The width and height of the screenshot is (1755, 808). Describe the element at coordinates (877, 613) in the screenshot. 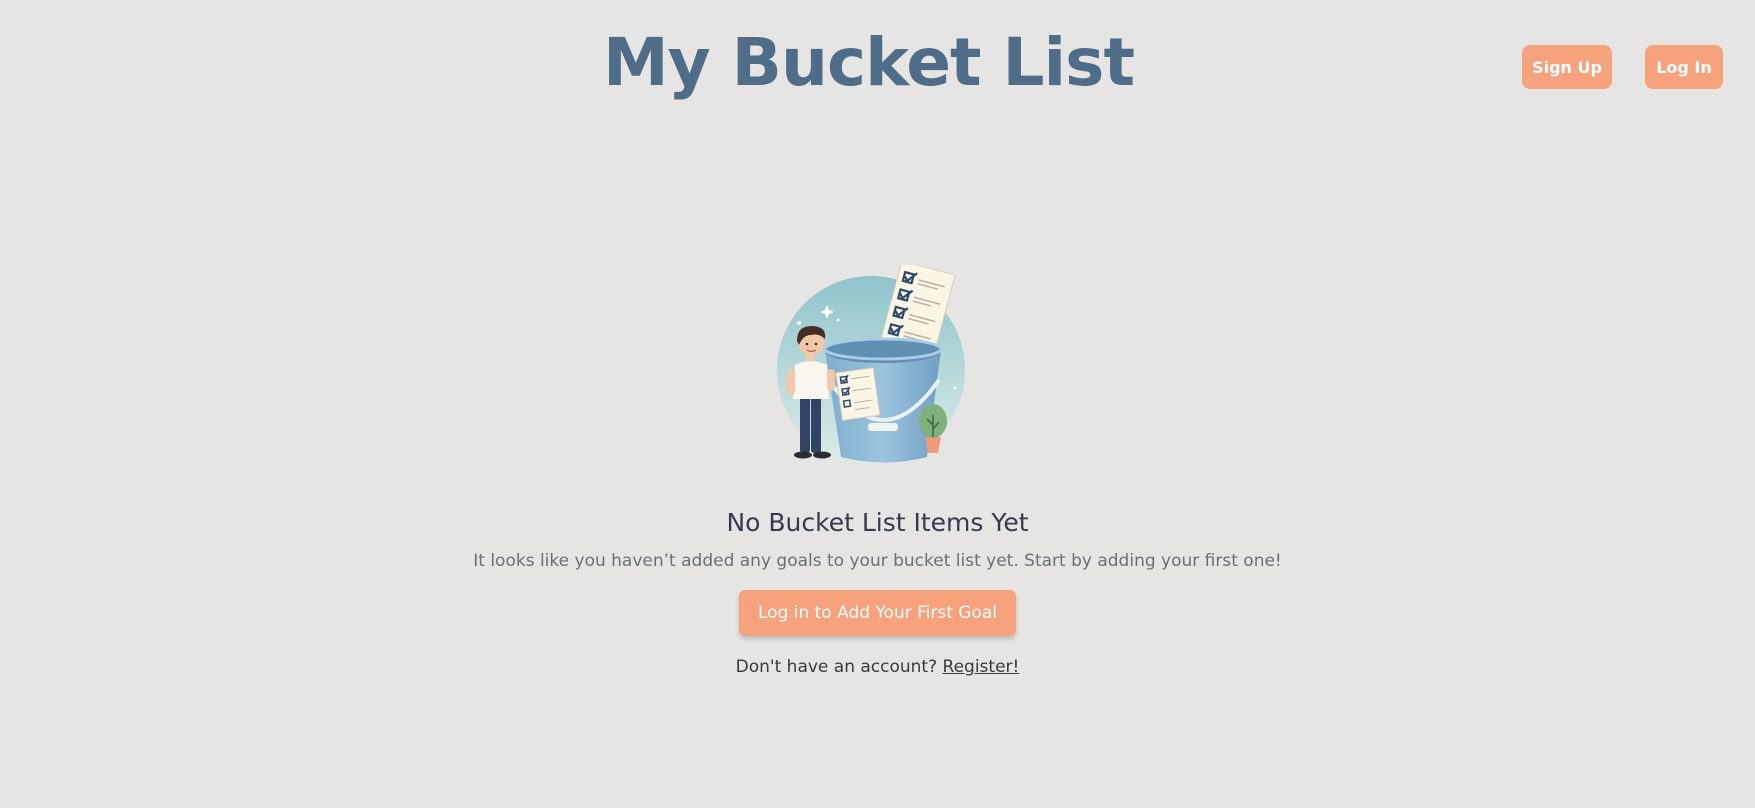

I see `add-first-goal-button: Log in to Add Your First Goal` at that location.